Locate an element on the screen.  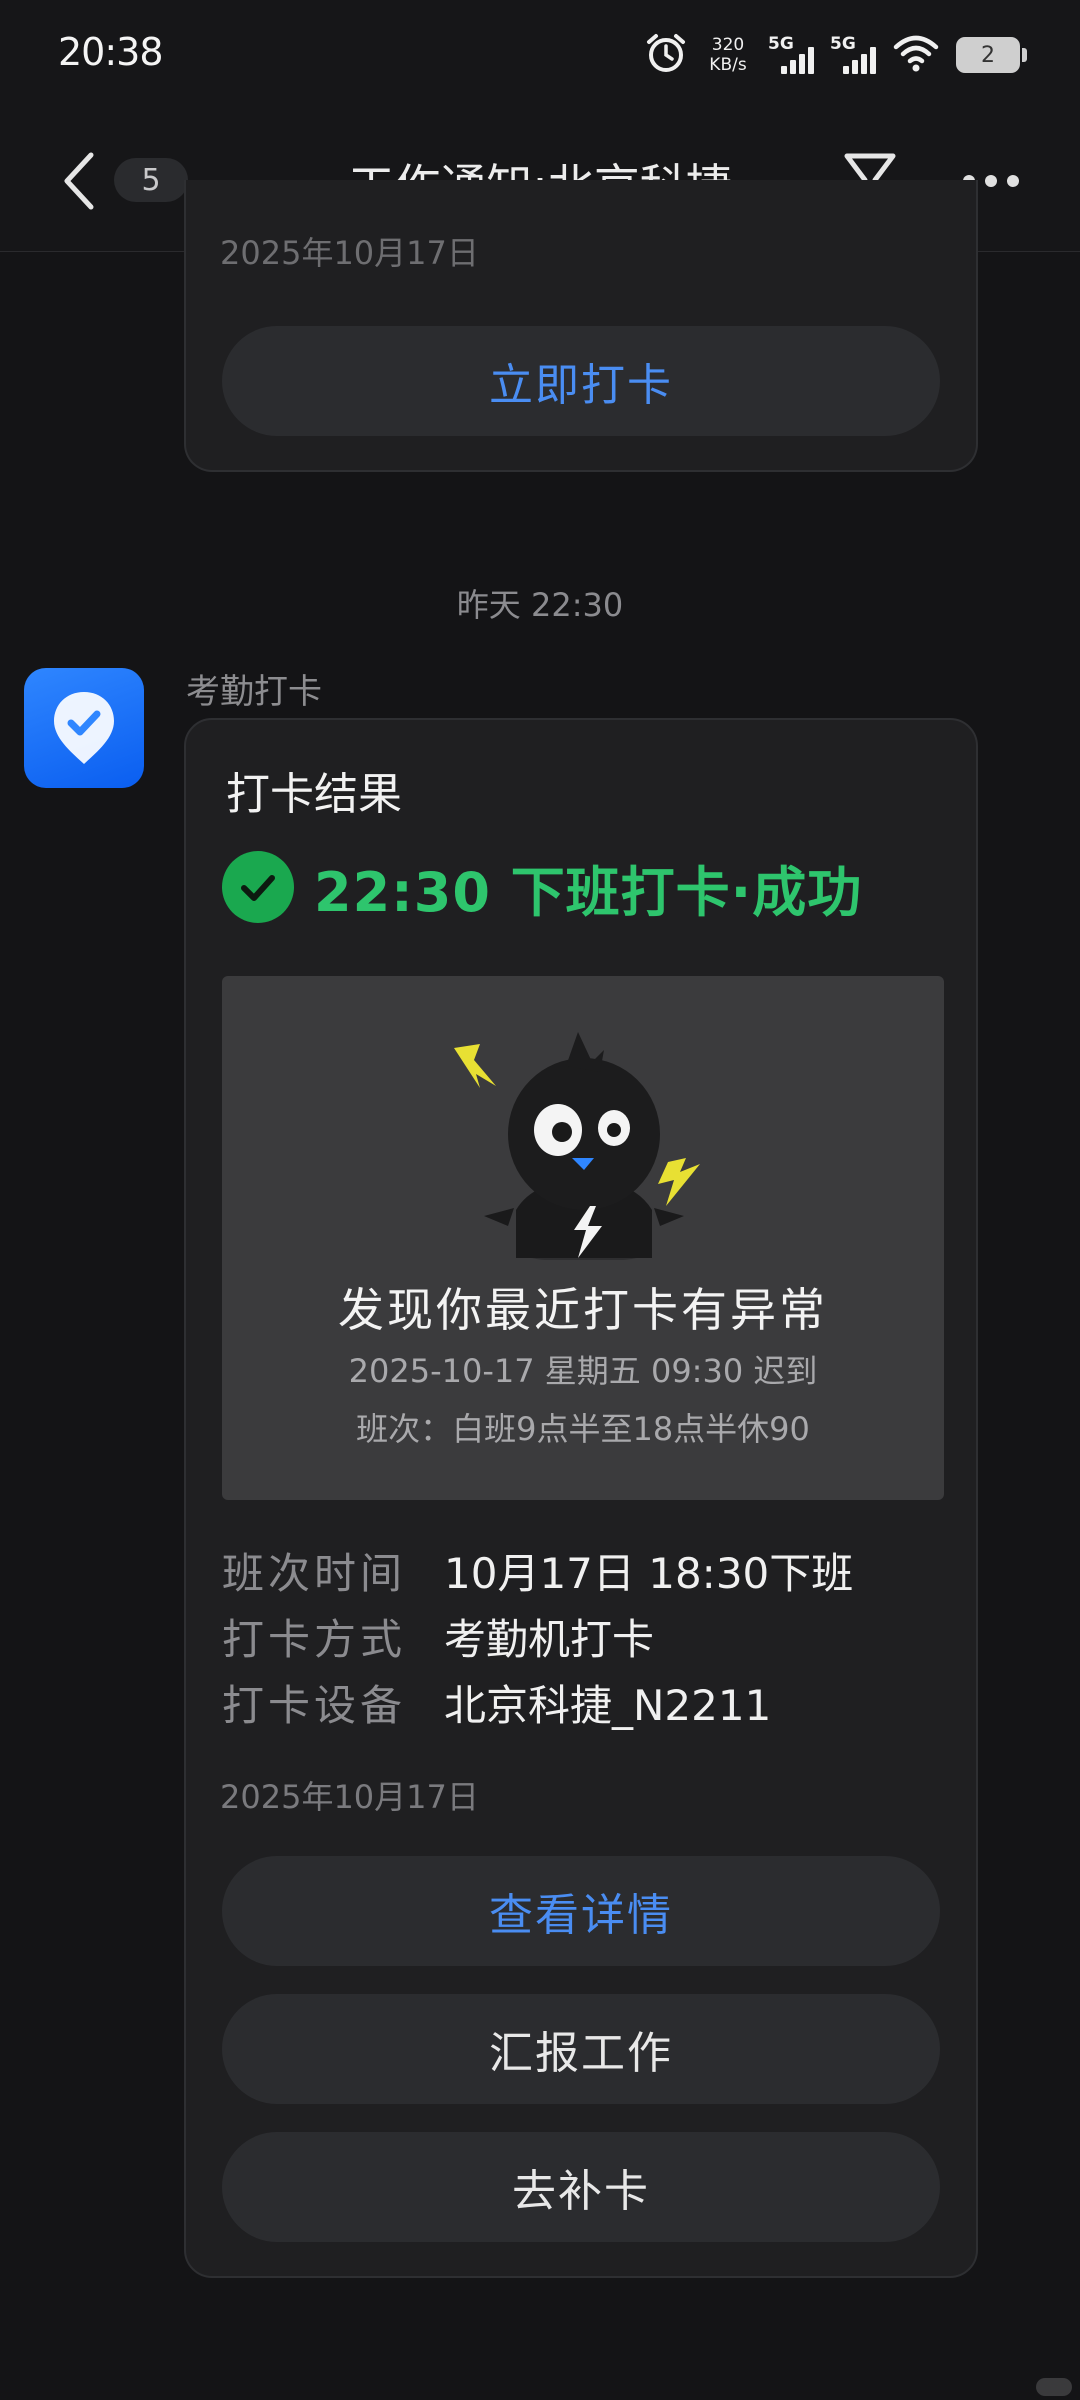
detail-value: 考勤机打卡 is located at coordinates (549, 1639).